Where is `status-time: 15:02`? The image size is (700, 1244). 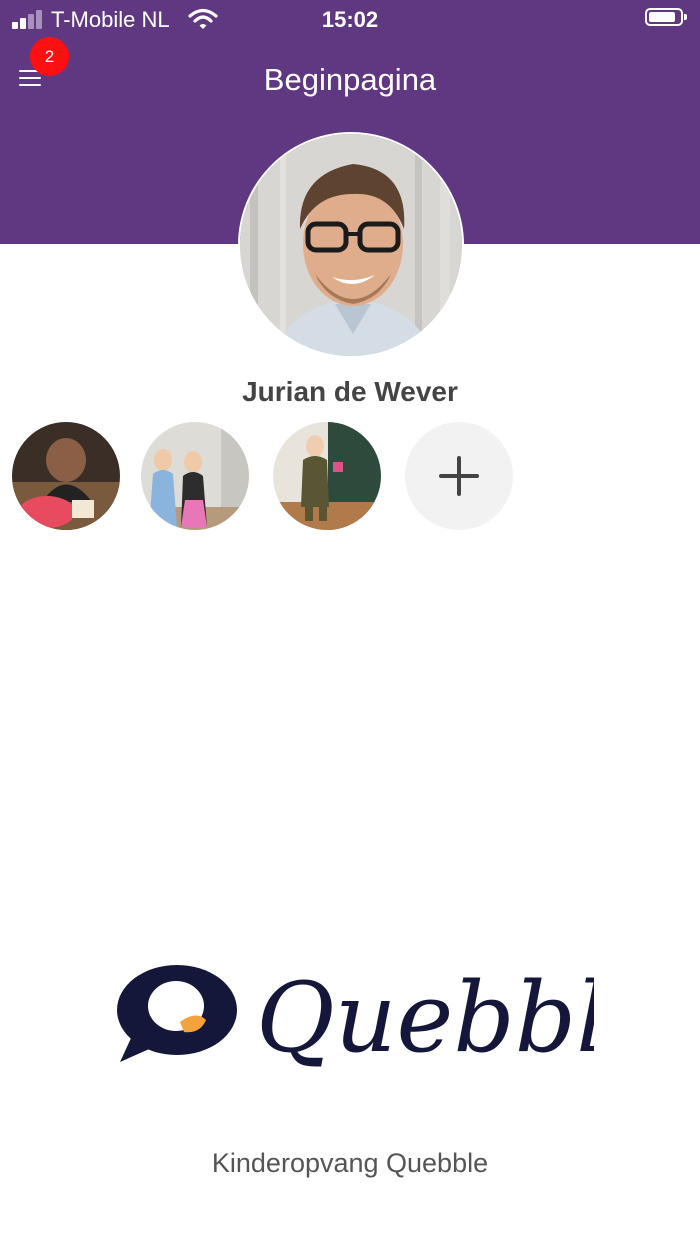
status-time: 15:02 is located at coordinates (350, 19).